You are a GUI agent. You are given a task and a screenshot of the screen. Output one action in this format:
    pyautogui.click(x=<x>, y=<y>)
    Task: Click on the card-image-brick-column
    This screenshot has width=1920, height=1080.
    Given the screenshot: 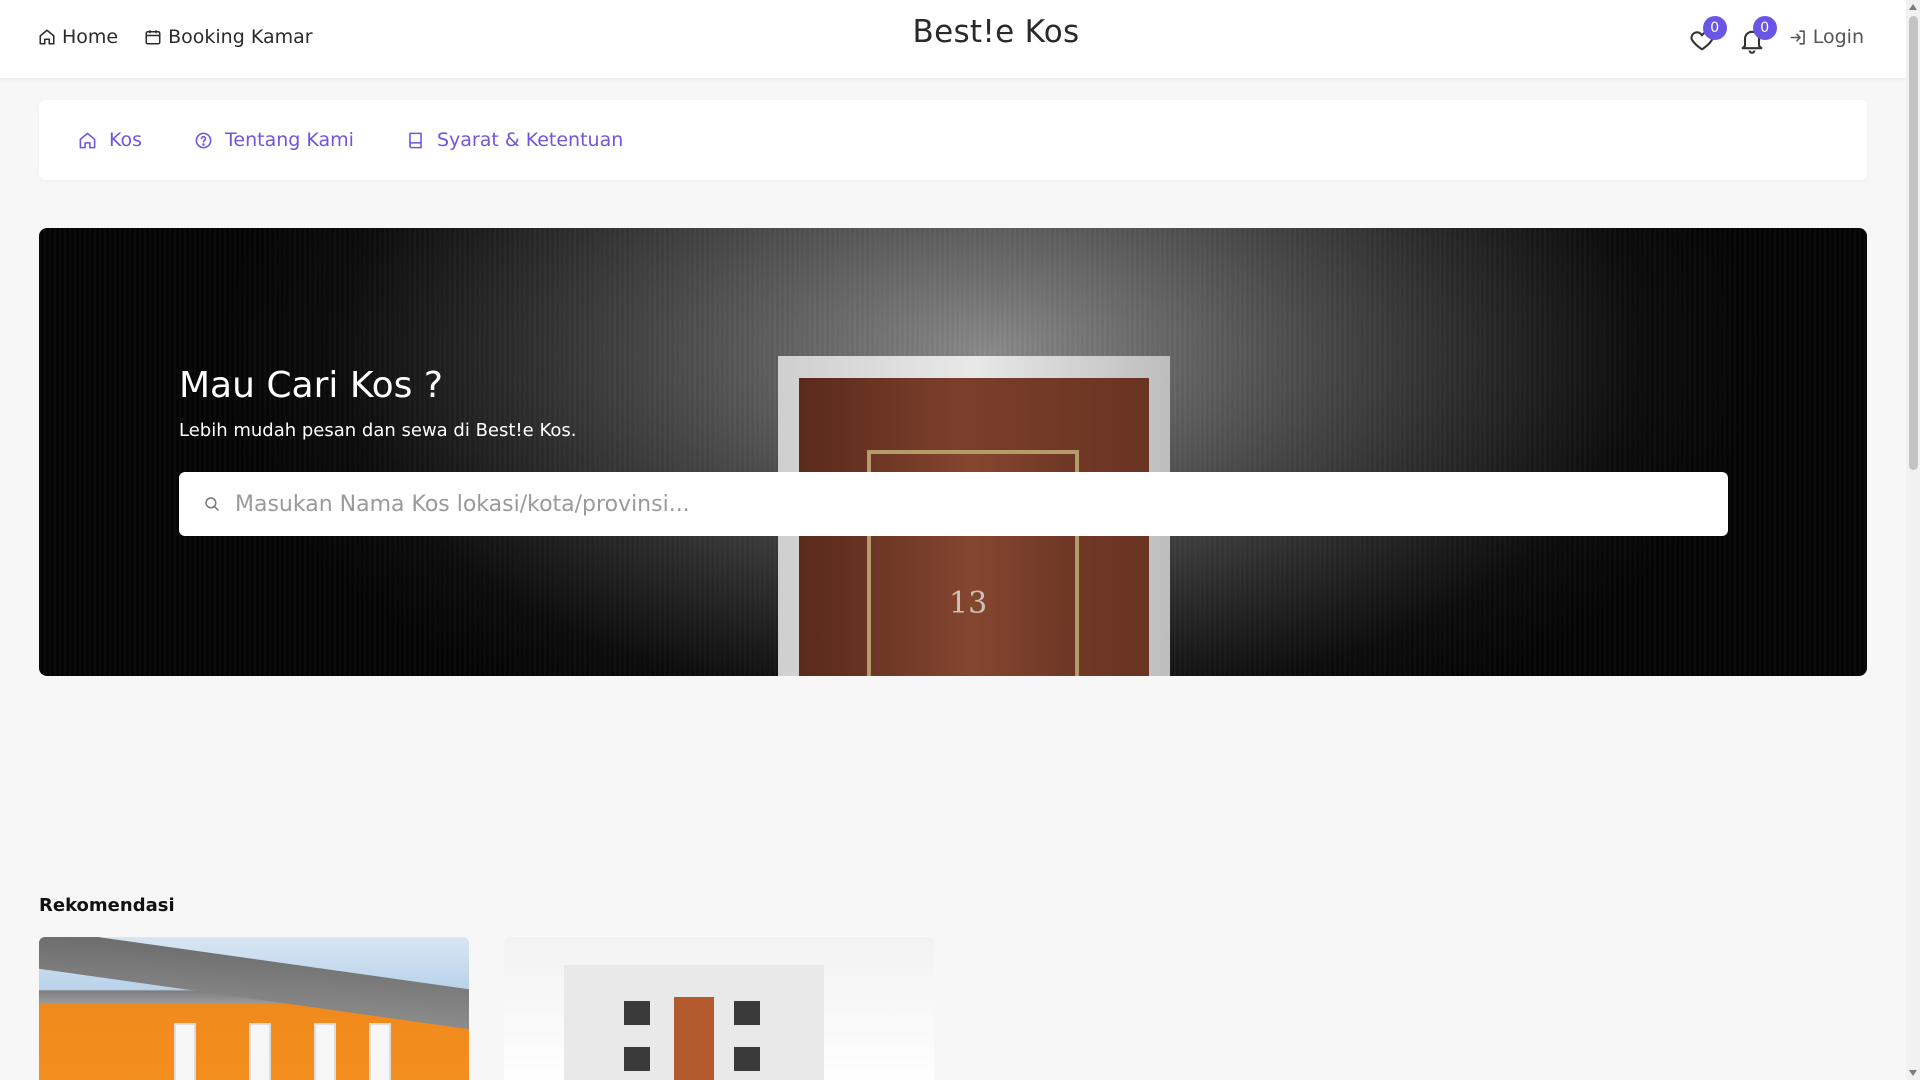 What is the action you would take?
    pyautogui.click(x=694, y=1038)
    